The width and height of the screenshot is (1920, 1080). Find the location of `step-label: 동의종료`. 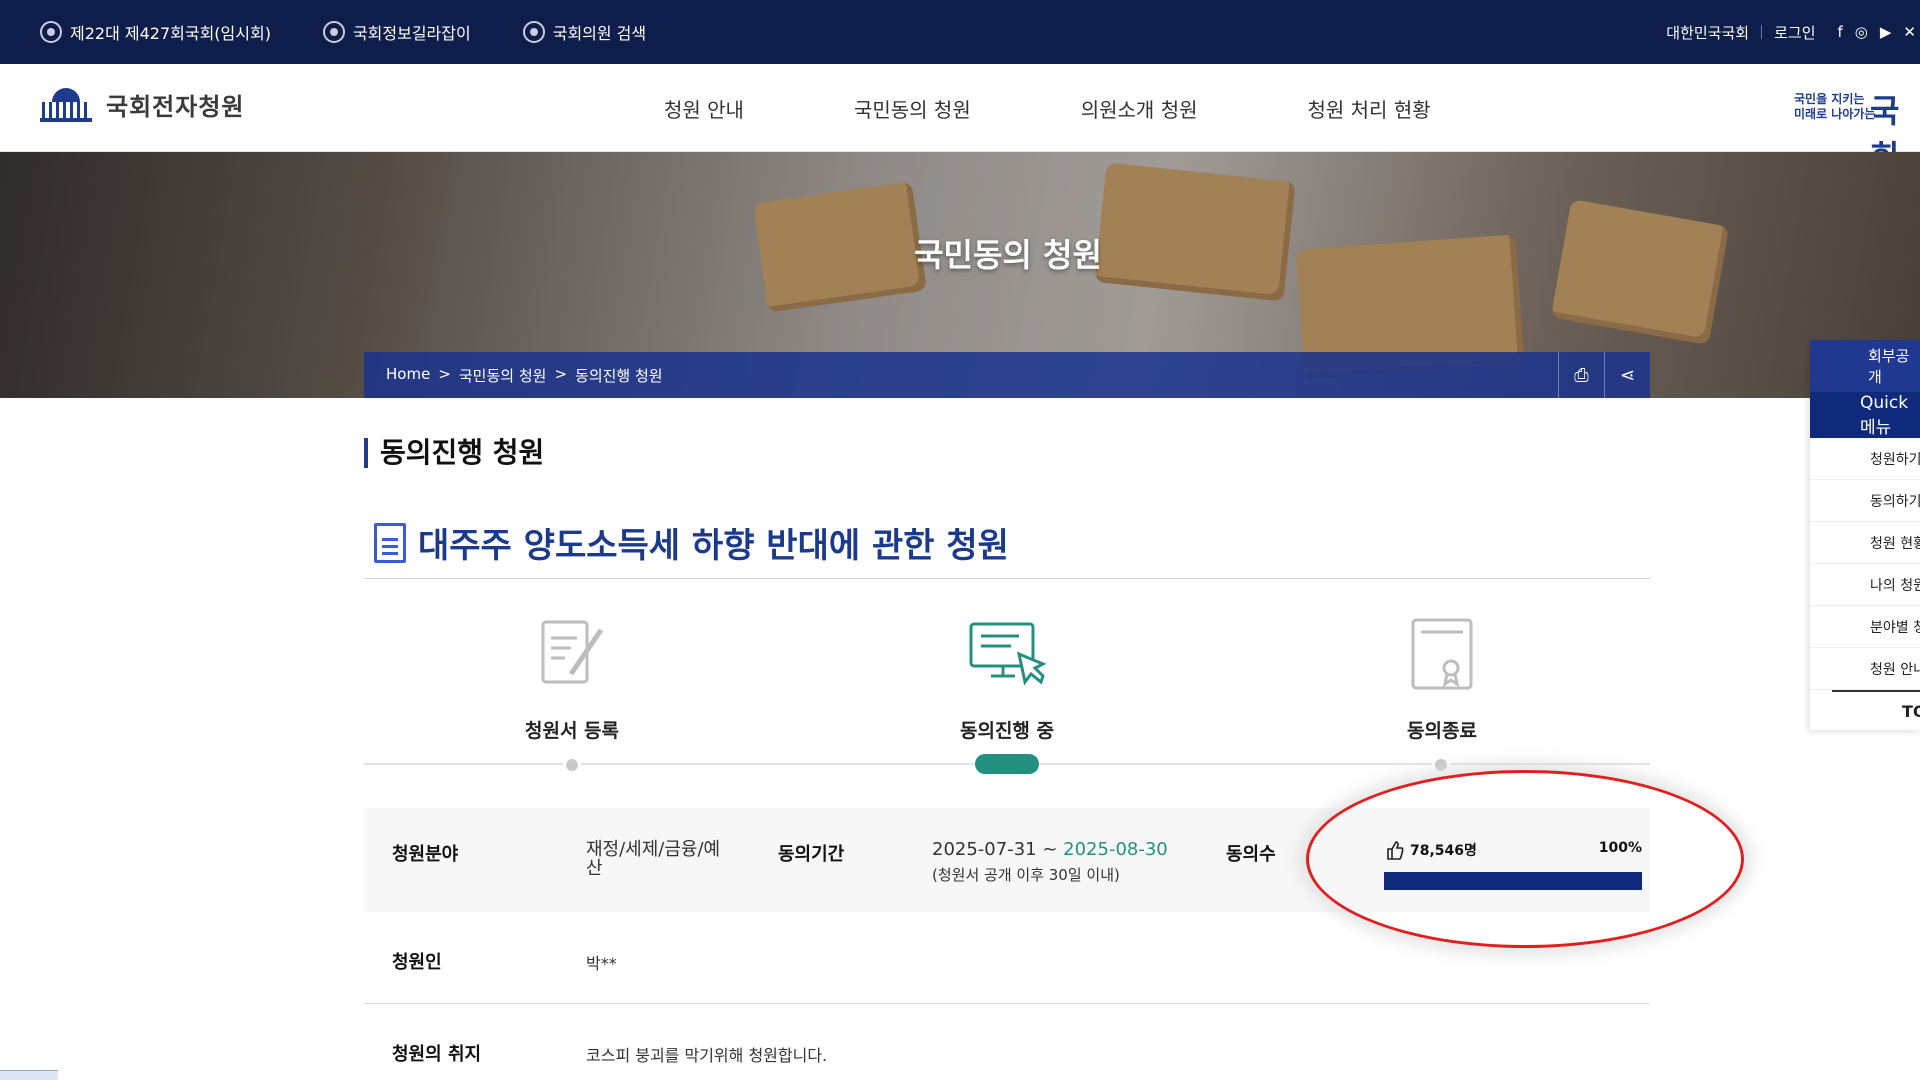

step-label: 동의종료 is located at coordinates (1442, 731).